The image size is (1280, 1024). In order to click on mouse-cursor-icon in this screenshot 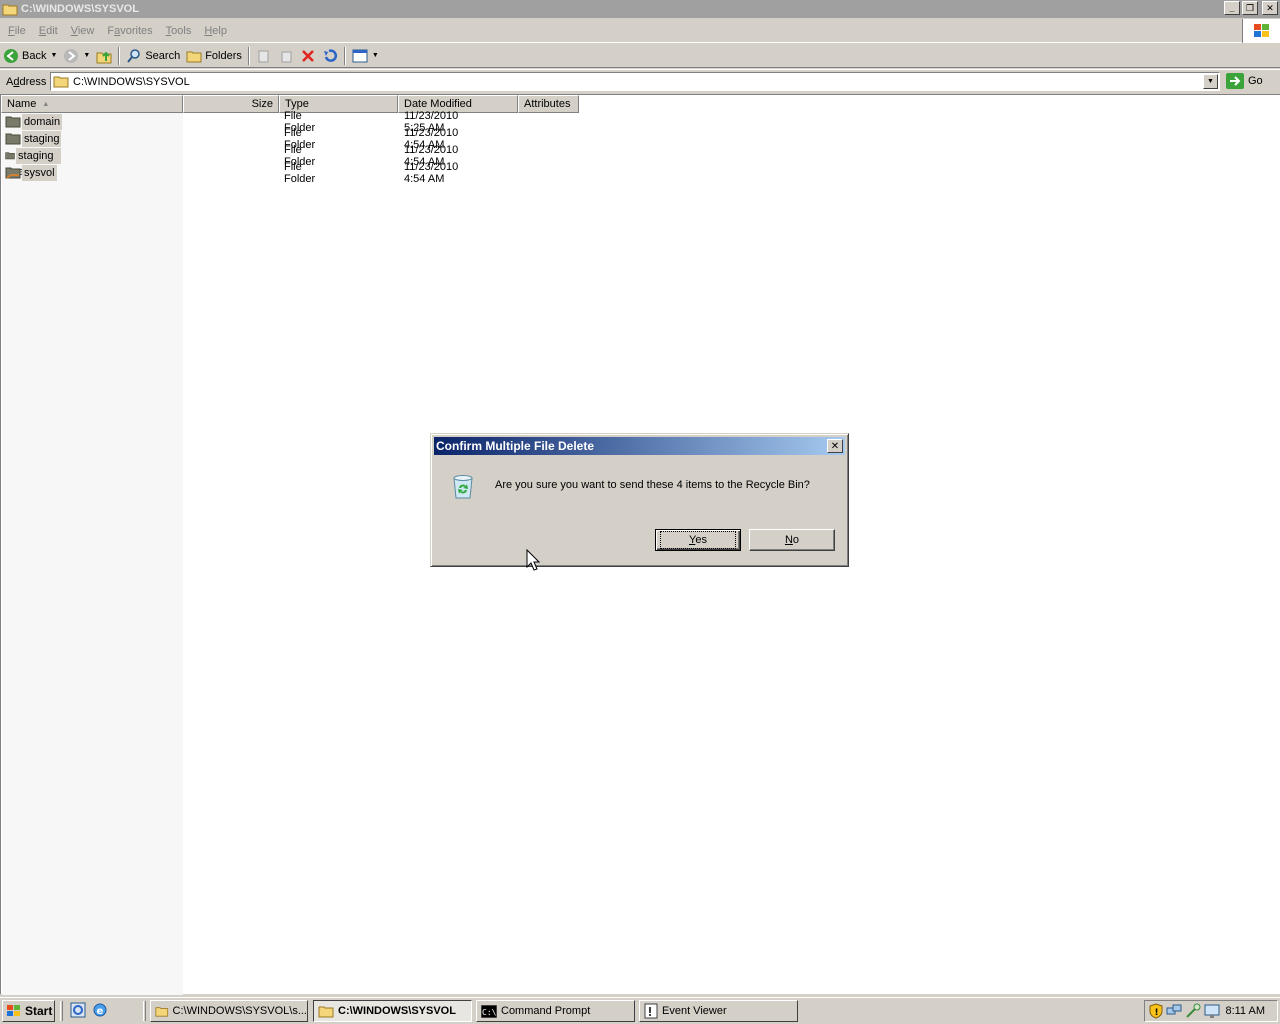, I will do `click(533, 560)`.